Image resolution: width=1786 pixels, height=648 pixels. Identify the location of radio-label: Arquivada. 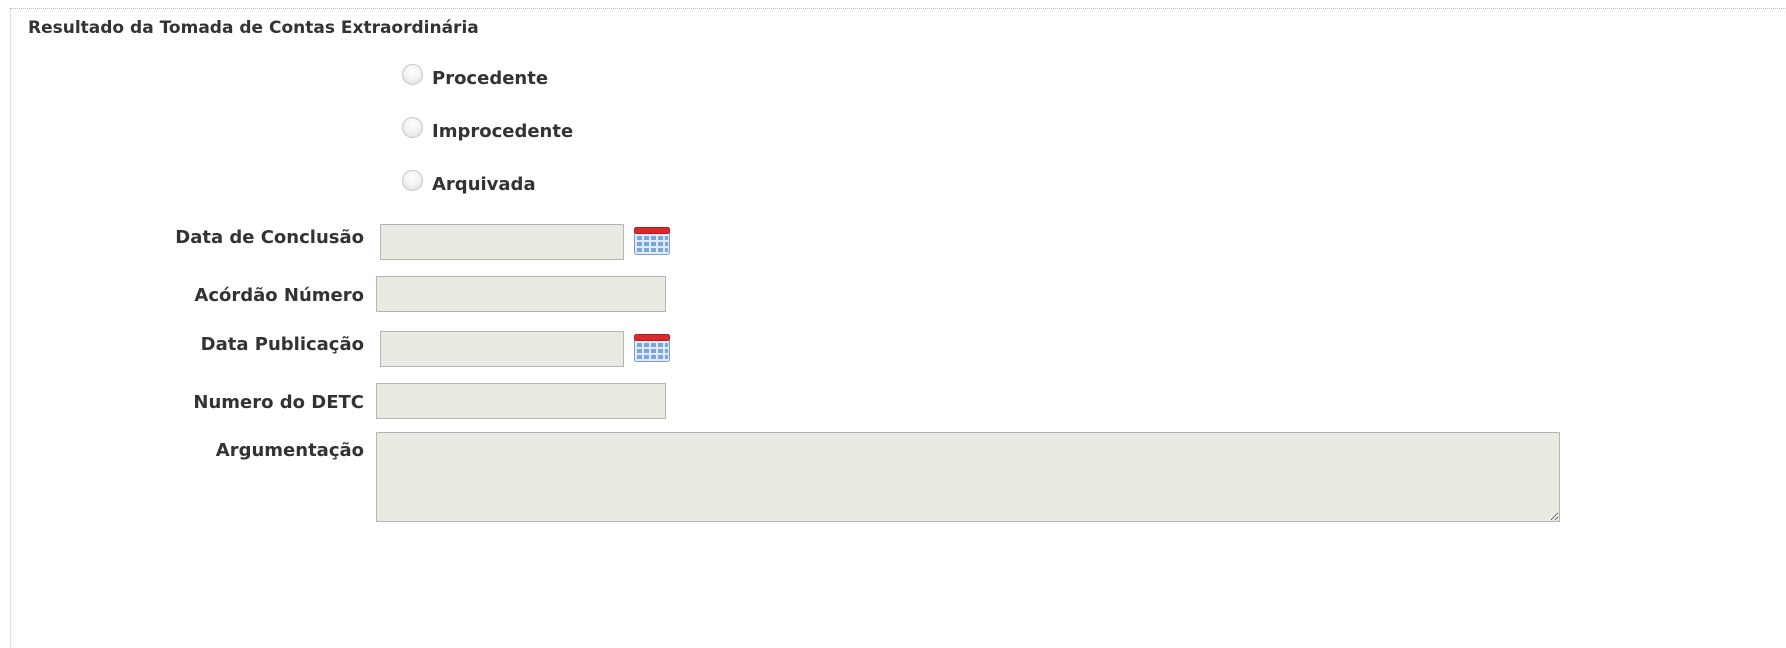
(484, 184).